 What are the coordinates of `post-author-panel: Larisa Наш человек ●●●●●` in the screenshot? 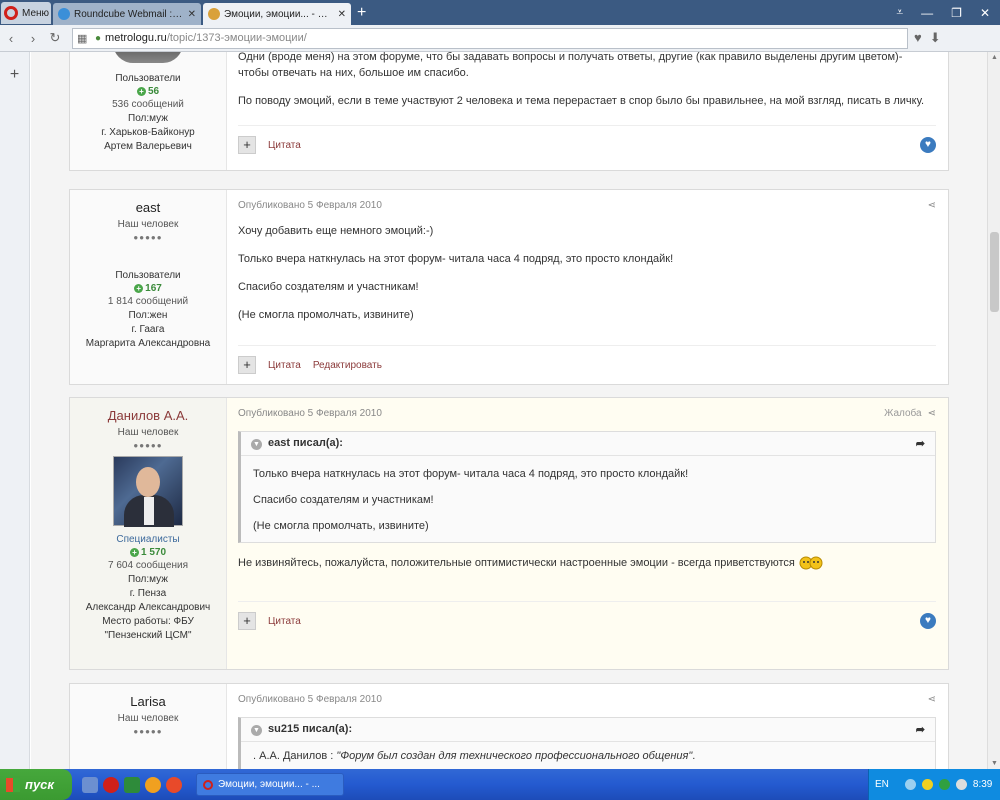 It's located at (148, 726).